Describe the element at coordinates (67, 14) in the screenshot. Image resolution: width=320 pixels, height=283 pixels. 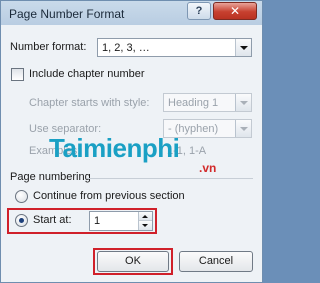
I see `dialog-title: Page Number Format` at that location.